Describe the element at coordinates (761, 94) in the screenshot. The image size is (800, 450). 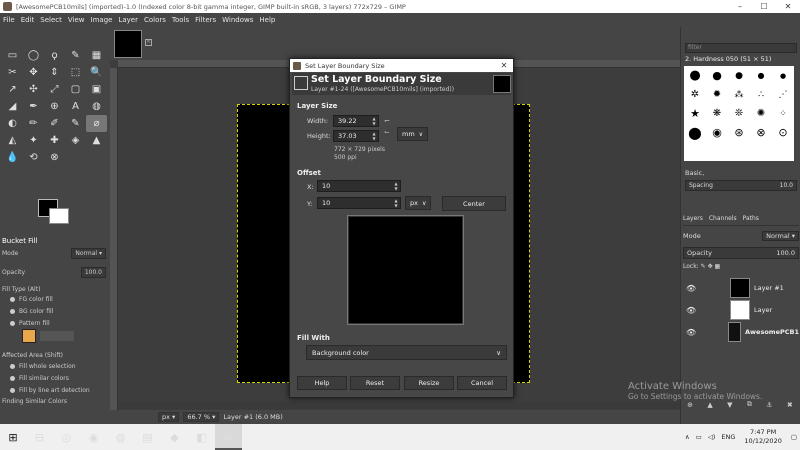
I see `brush-preset-icon: ∴` at that location.